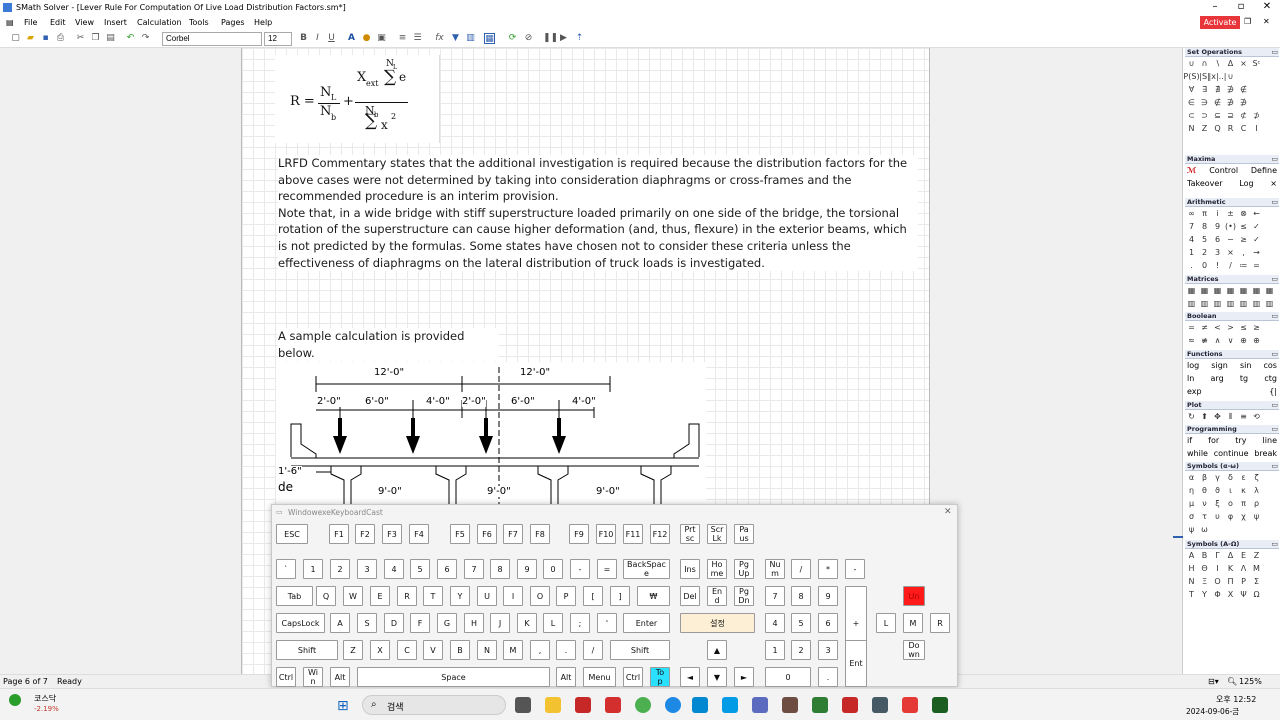 This screenshot has width=1280, height=720. I want to click on maxima-log: Log, so click(1246, 183).